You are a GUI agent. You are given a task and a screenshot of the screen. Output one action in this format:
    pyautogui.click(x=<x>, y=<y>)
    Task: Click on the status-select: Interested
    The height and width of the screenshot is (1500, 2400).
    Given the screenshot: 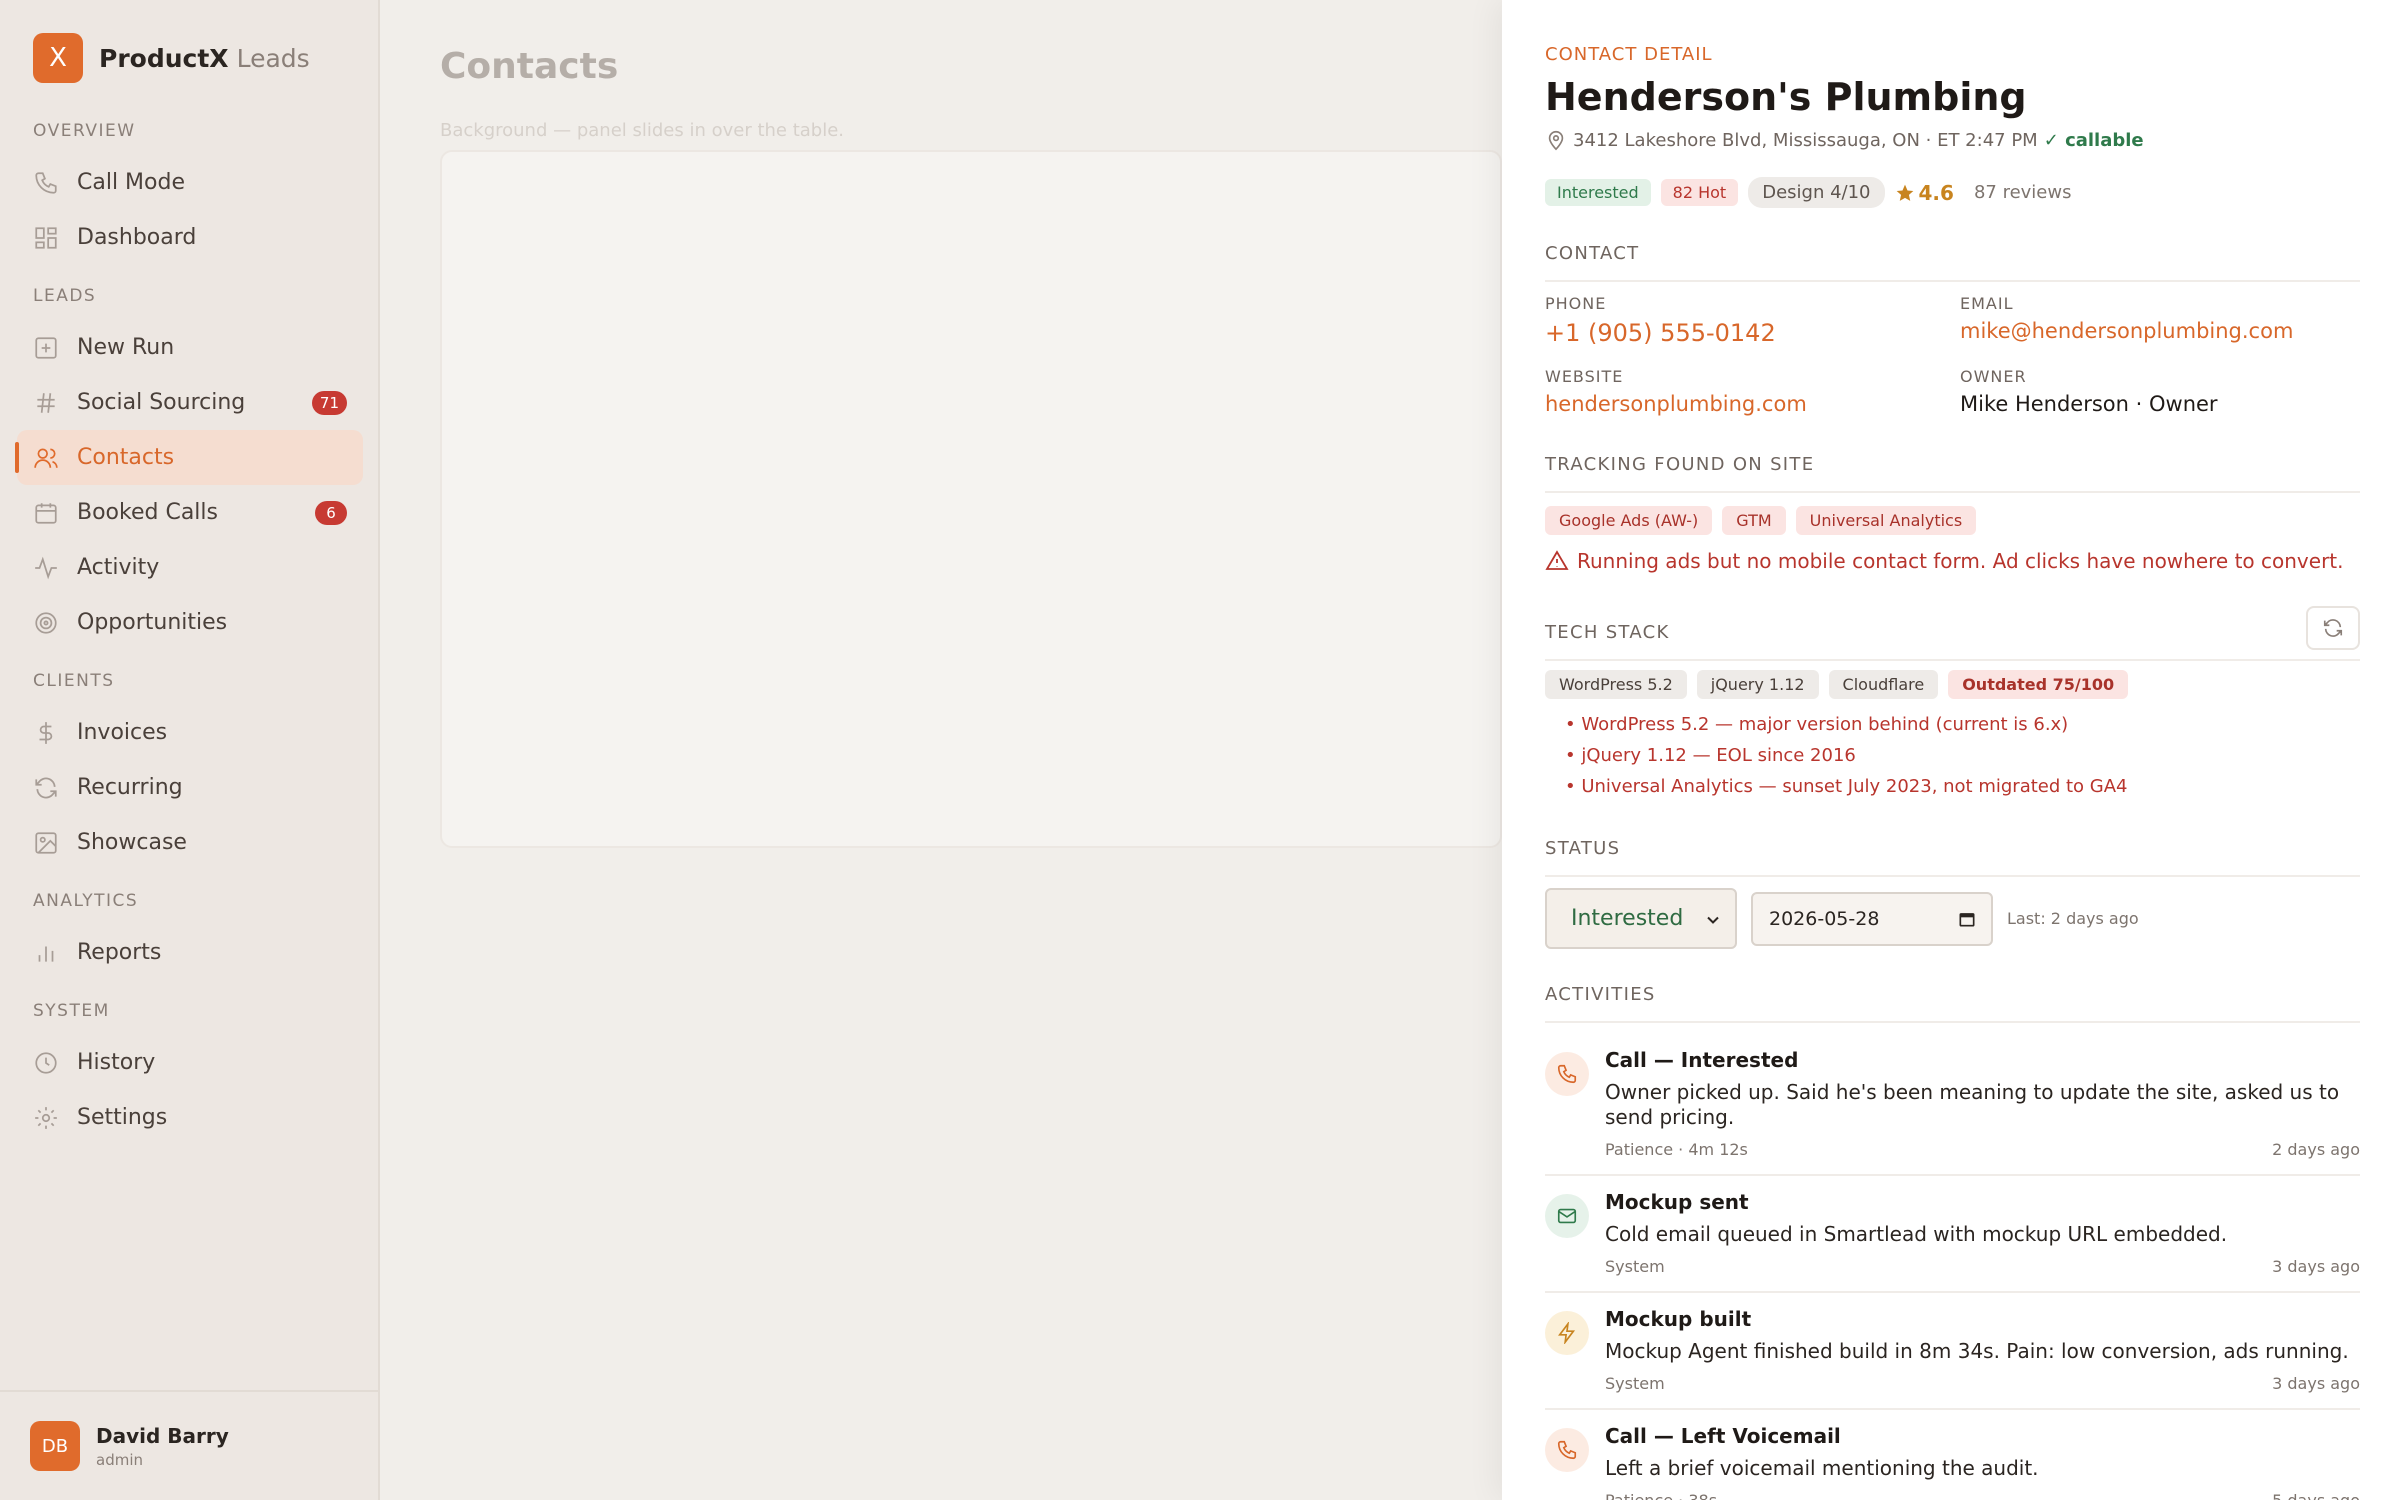 What is the action you would take?
    pyautogui.click(x=1641, y=918)
    